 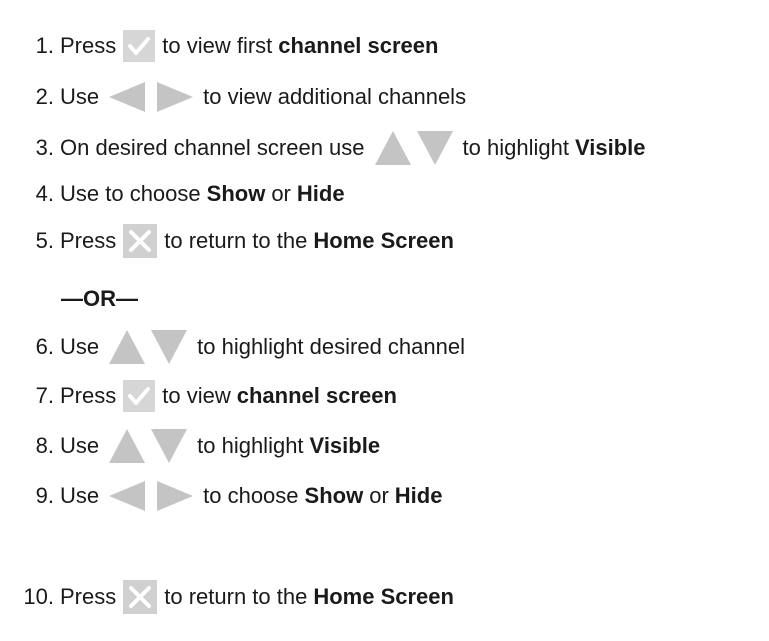 I want to click on step-text: On desired channel screen use, so click(x=212, y=147).